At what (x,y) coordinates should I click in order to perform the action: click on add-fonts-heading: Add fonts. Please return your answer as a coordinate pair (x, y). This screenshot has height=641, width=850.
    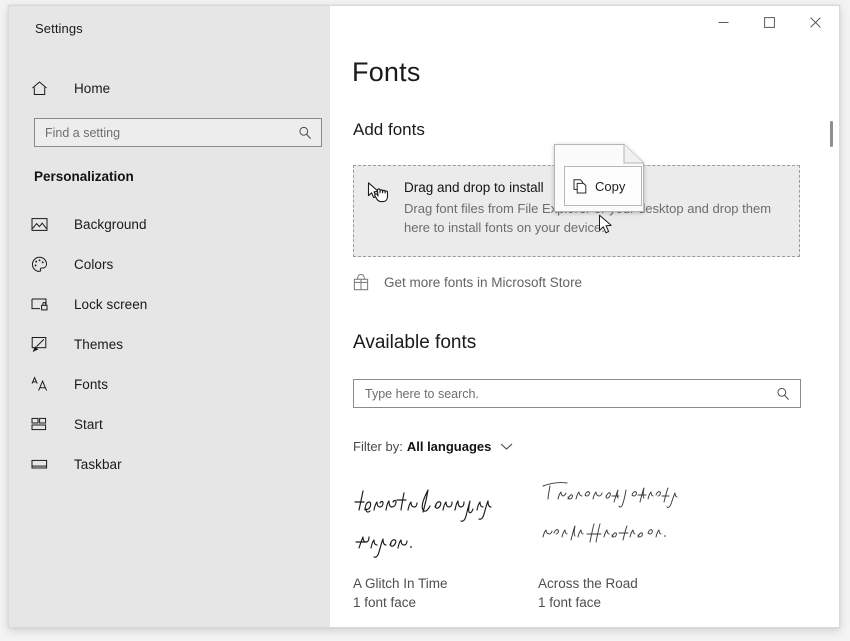
    Looking at the image, I should click on (389, 129).